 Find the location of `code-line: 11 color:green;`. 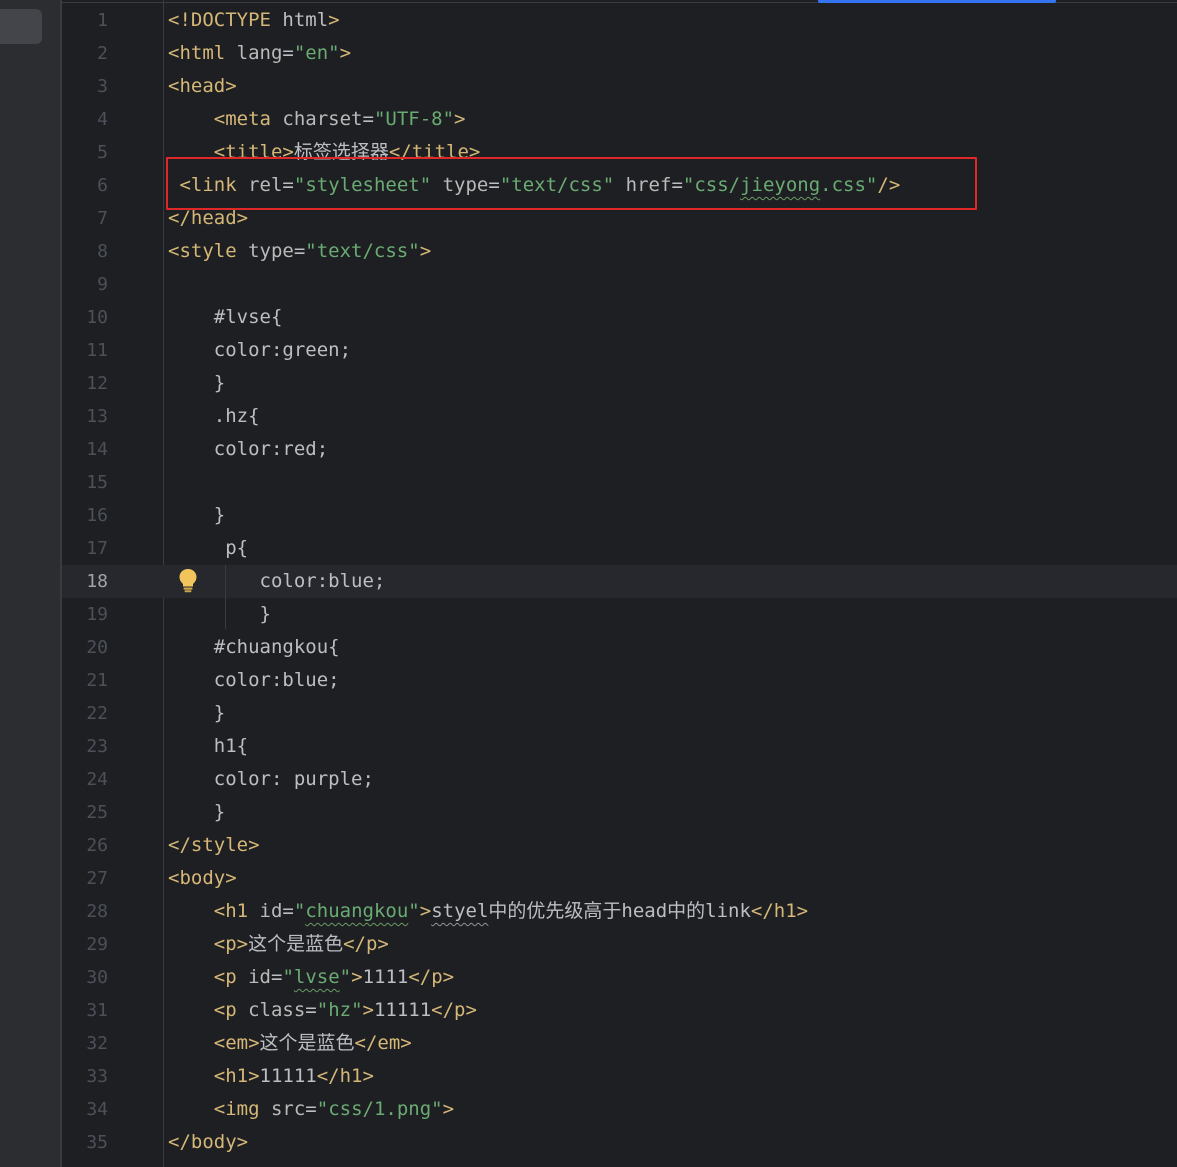

code-line: 11 color:green; is located at coordinates (619, 350).